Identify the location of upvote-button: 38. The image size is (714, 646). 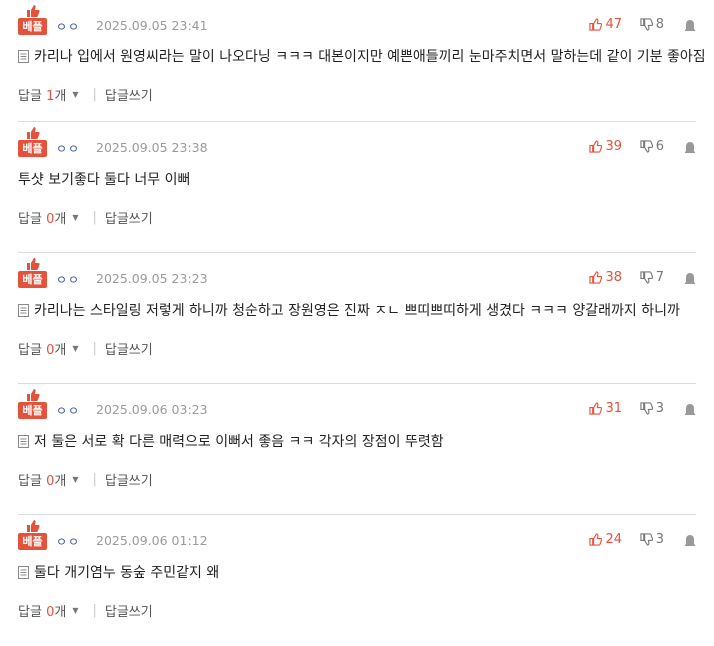
(605, 277).